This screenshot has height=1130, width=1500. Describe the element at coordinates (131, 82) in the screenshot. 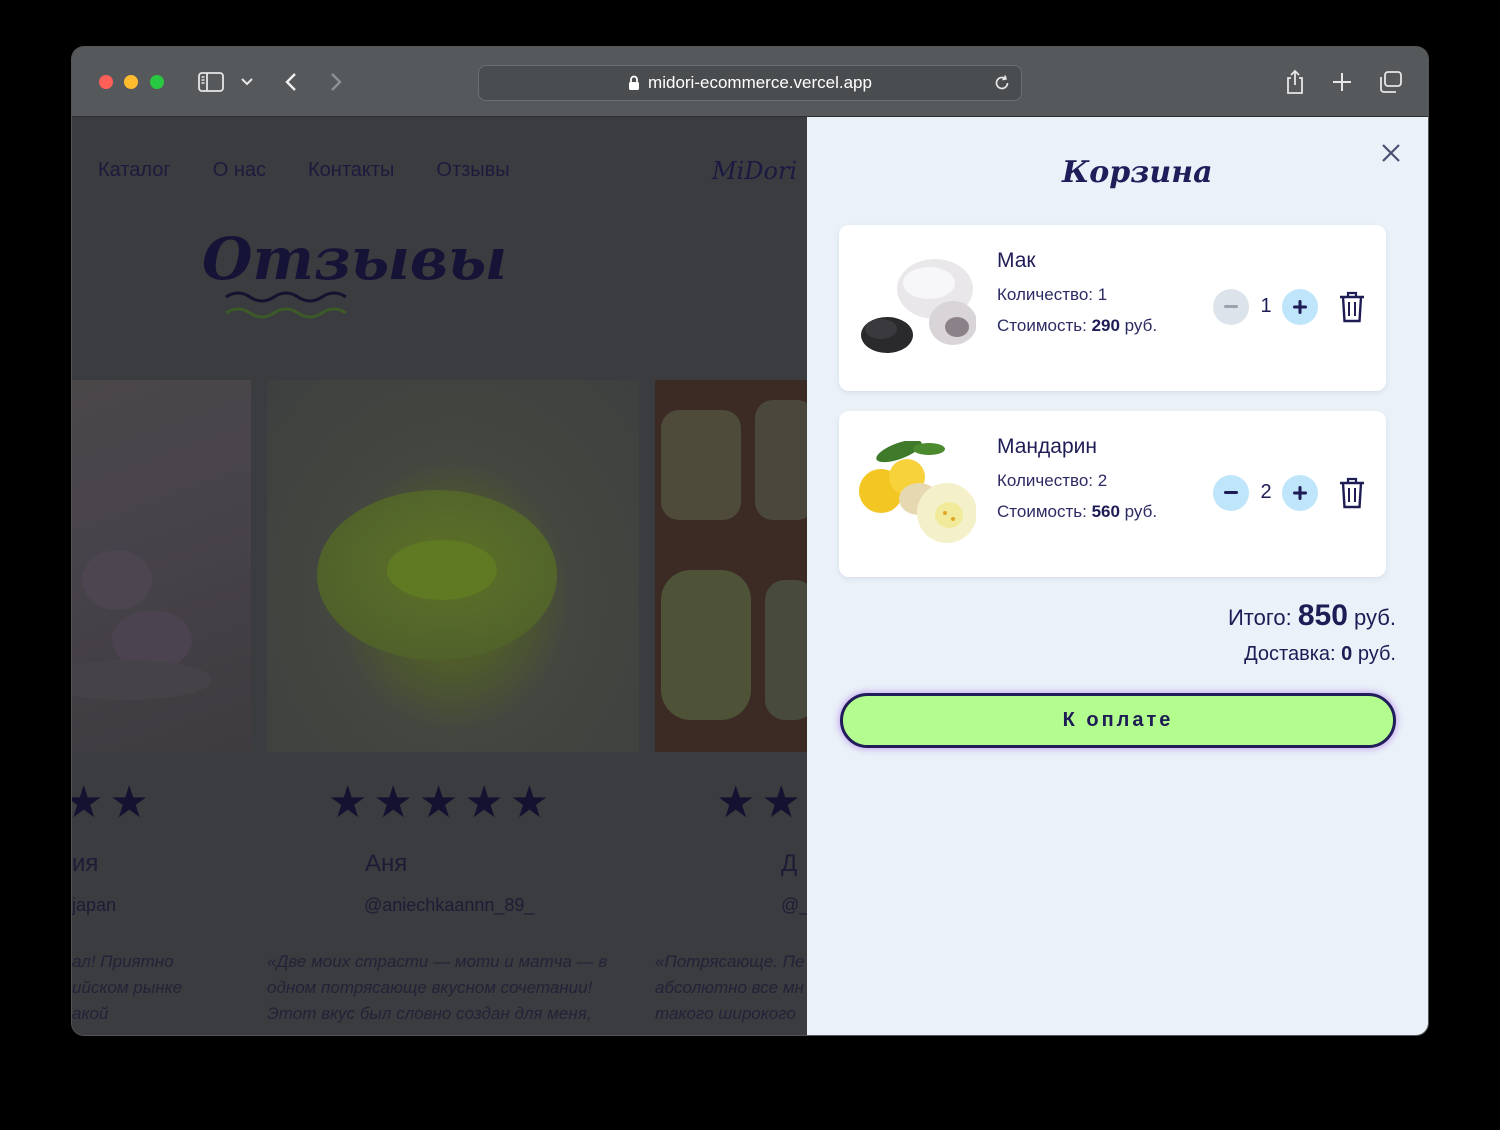

I see `minimize-window-button` at that location.